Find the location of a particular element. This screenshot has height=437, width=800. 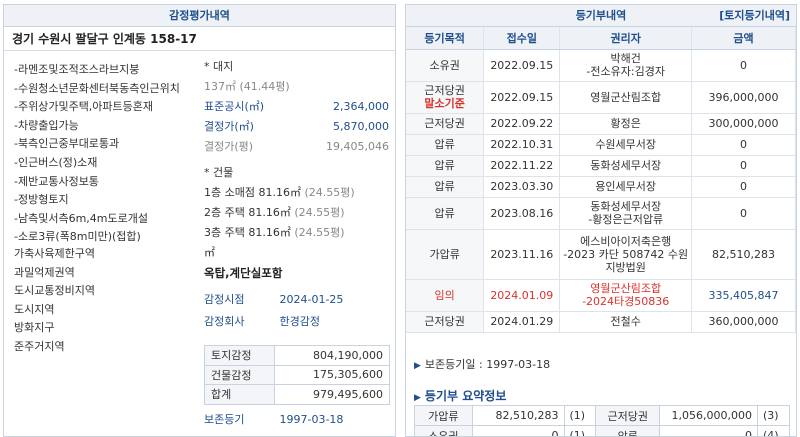

zone-item: 도시교통정비지역 is located at coordinates (54, 290).